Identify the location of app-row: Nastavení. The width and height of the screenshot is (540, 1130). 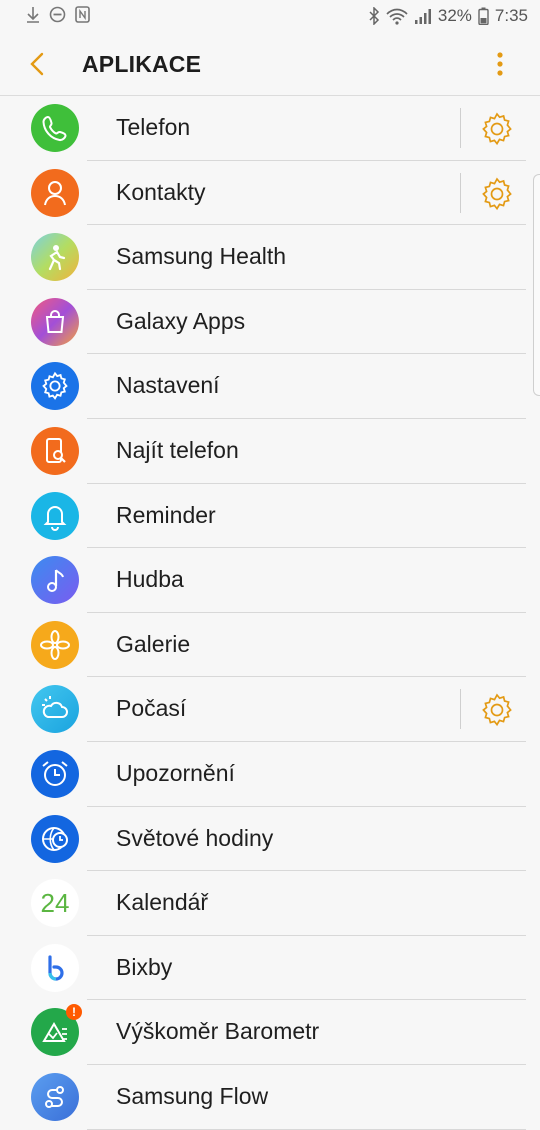
(270, 386).